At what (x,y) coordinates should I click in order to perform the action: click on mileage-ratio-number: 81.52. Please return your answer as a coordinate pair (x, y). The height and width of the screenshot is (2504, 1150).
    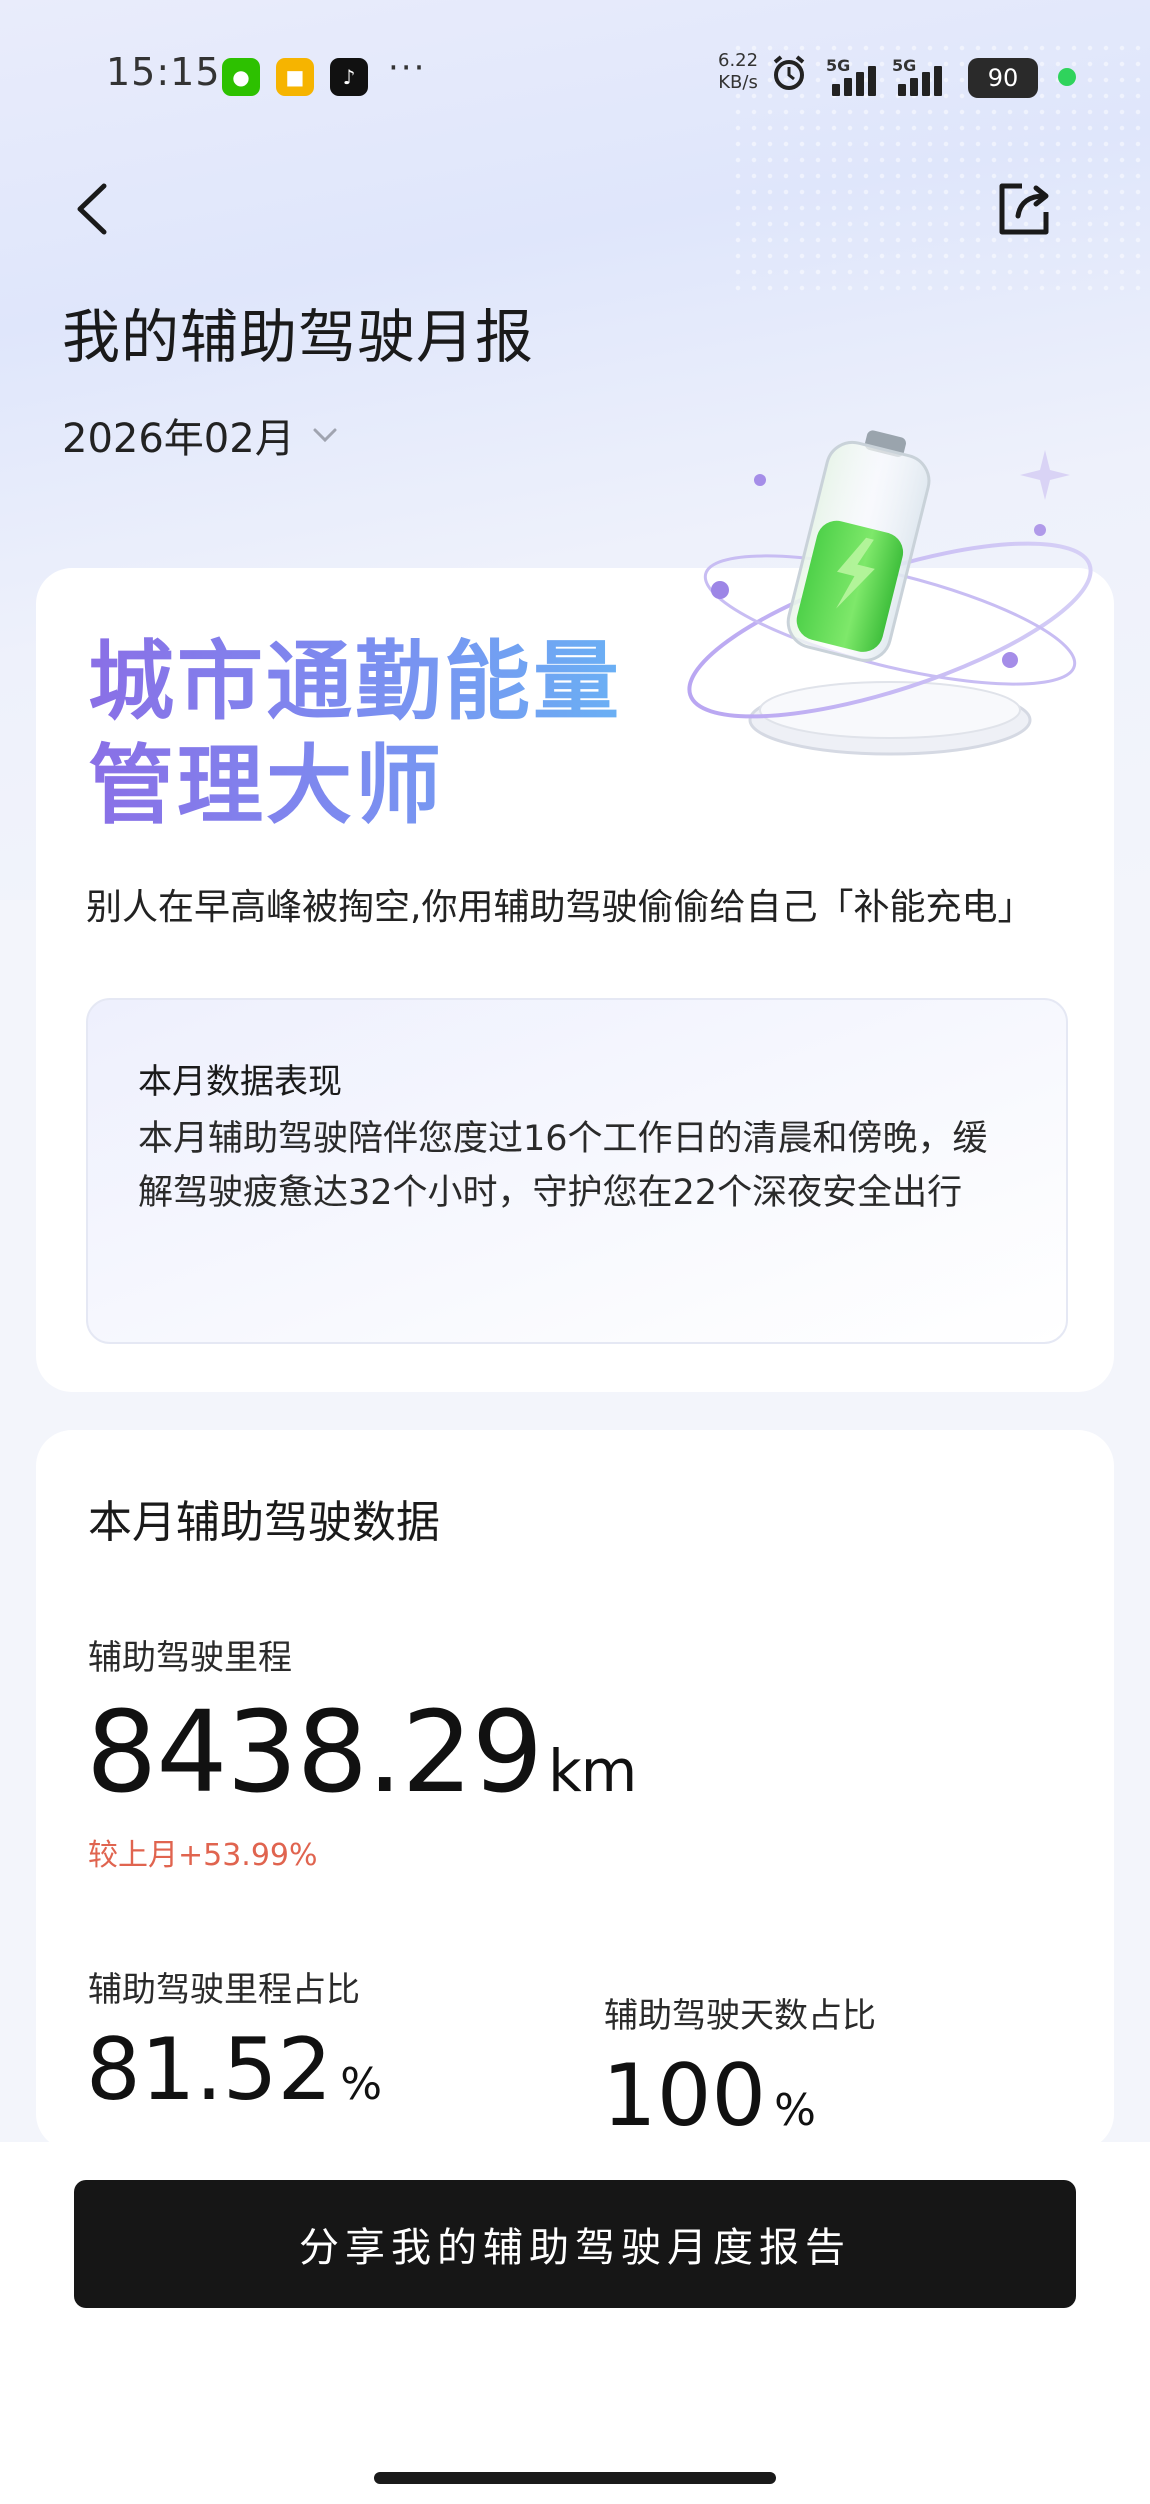
    Looking at the image, I should click on (209, 2070).